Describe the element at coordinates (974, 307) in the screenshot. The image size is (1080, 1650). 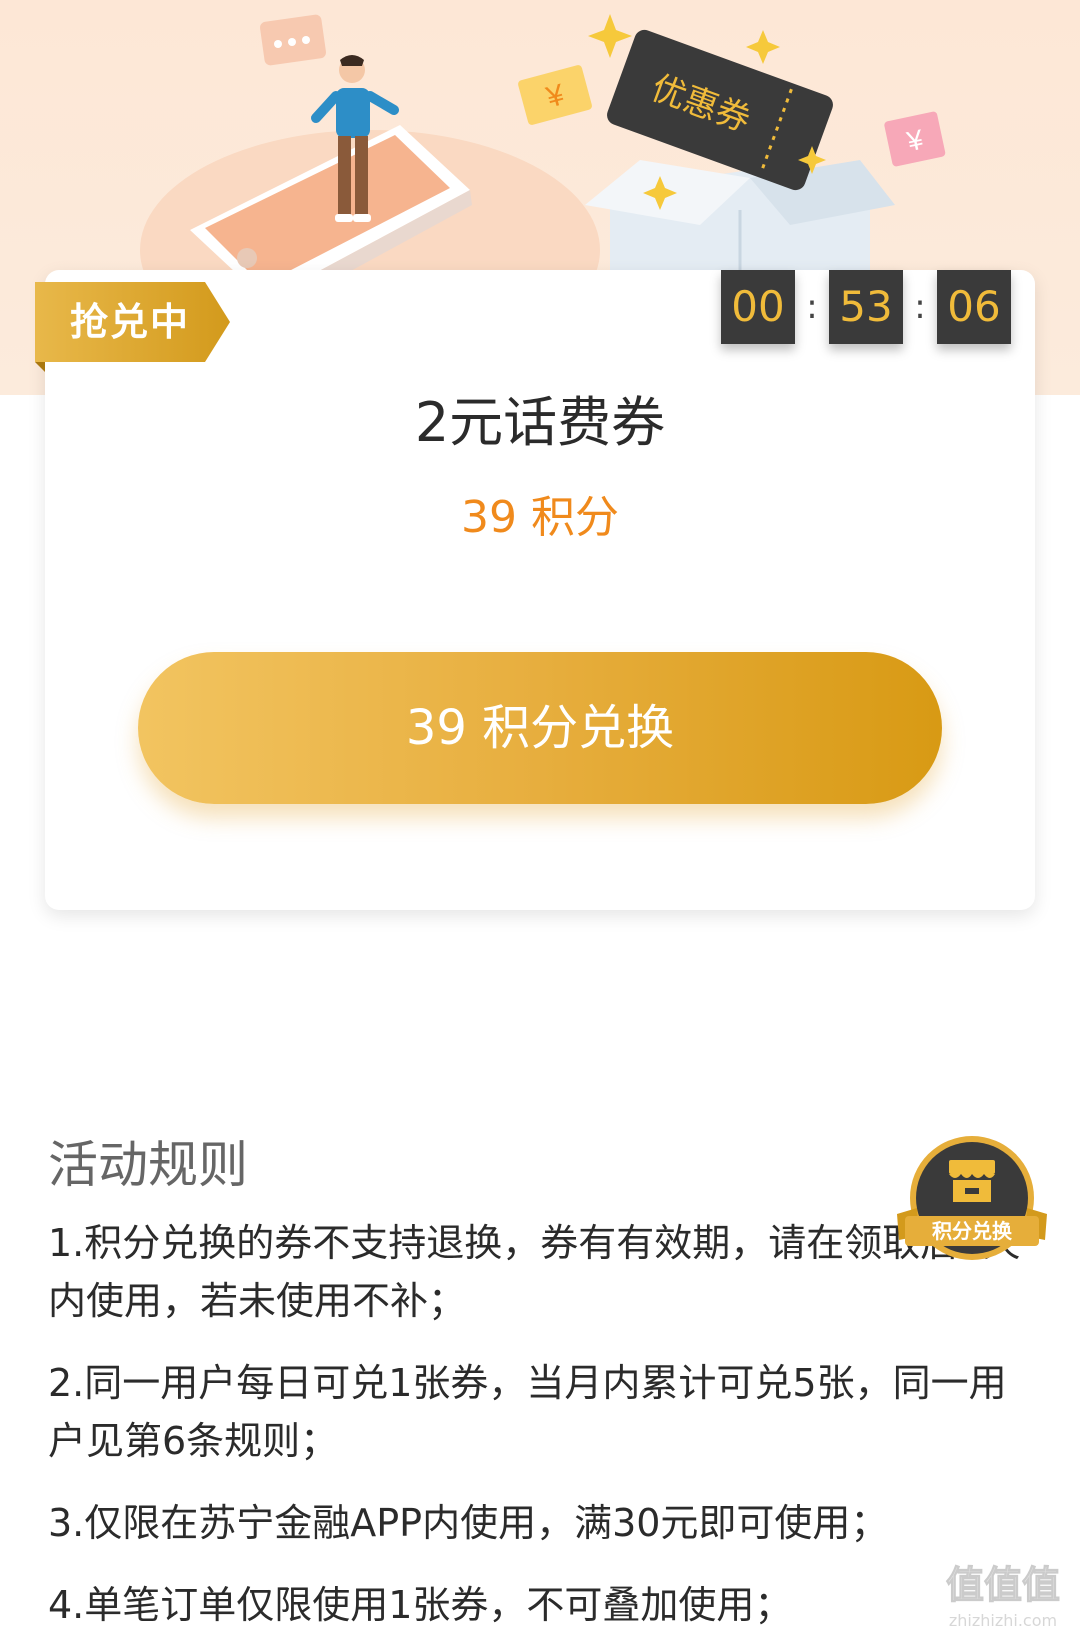
I see `countdown-seconds: 06` at that location.